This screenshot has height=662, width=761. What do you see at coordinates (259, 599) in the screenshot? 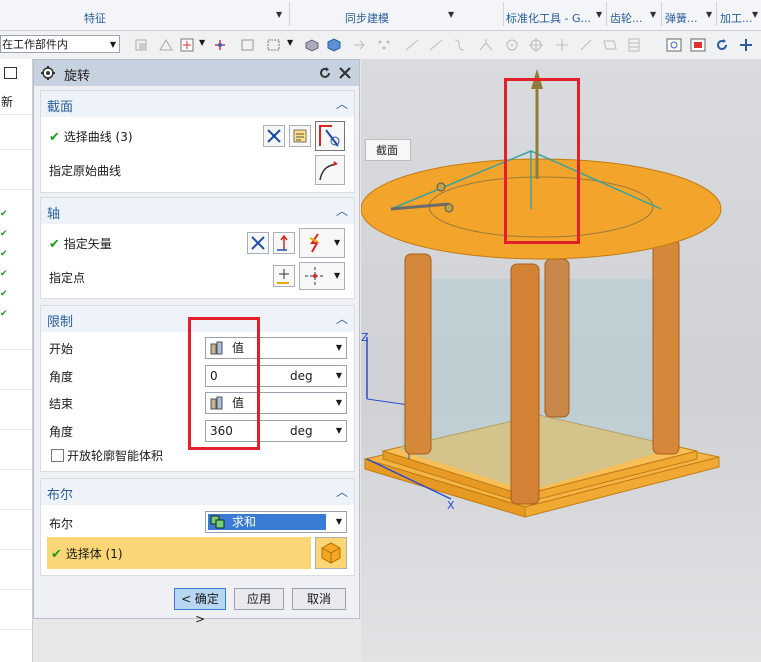
I see `apply-button: 应用` at bounding box center [259, 599].